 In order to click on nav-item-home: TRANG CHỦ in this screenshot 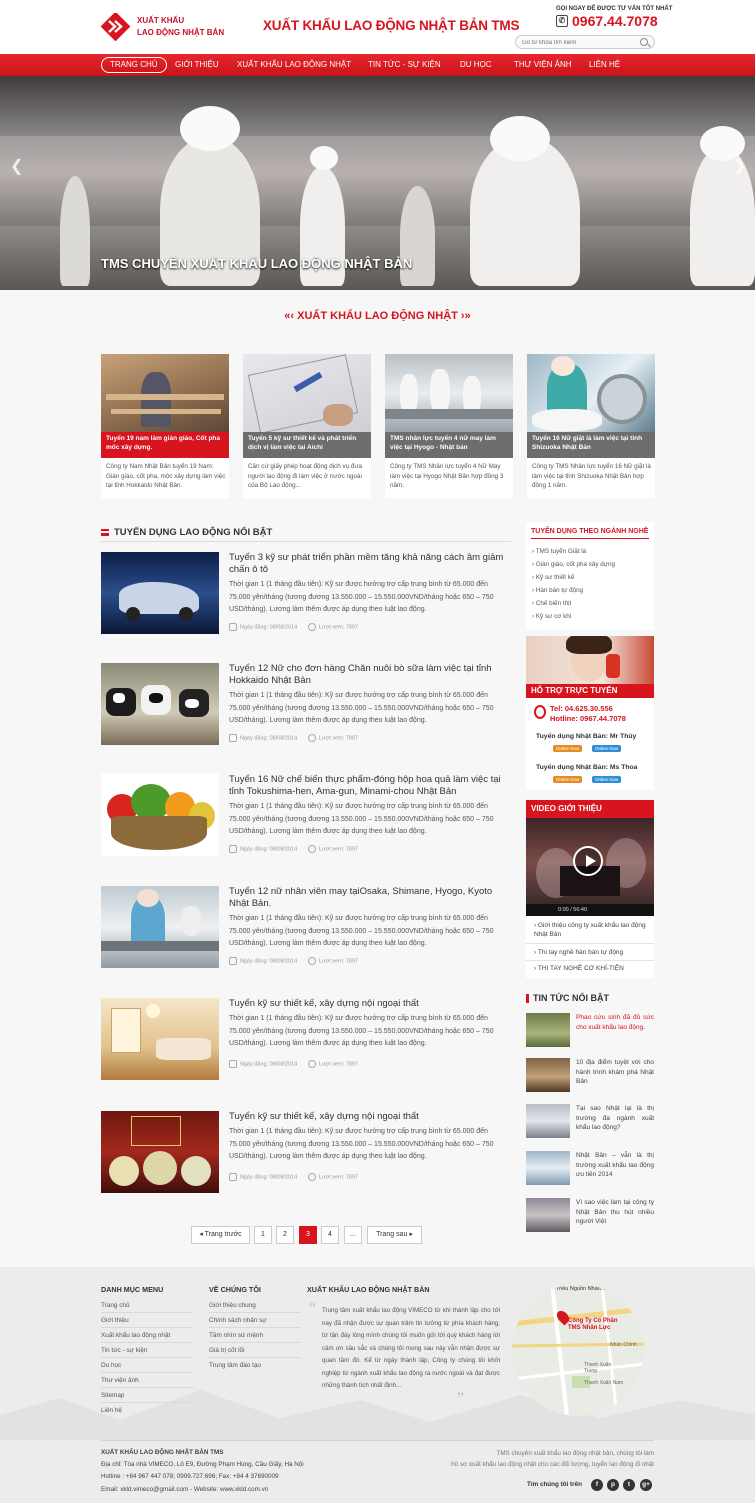, I will do `click(134, 65)`.